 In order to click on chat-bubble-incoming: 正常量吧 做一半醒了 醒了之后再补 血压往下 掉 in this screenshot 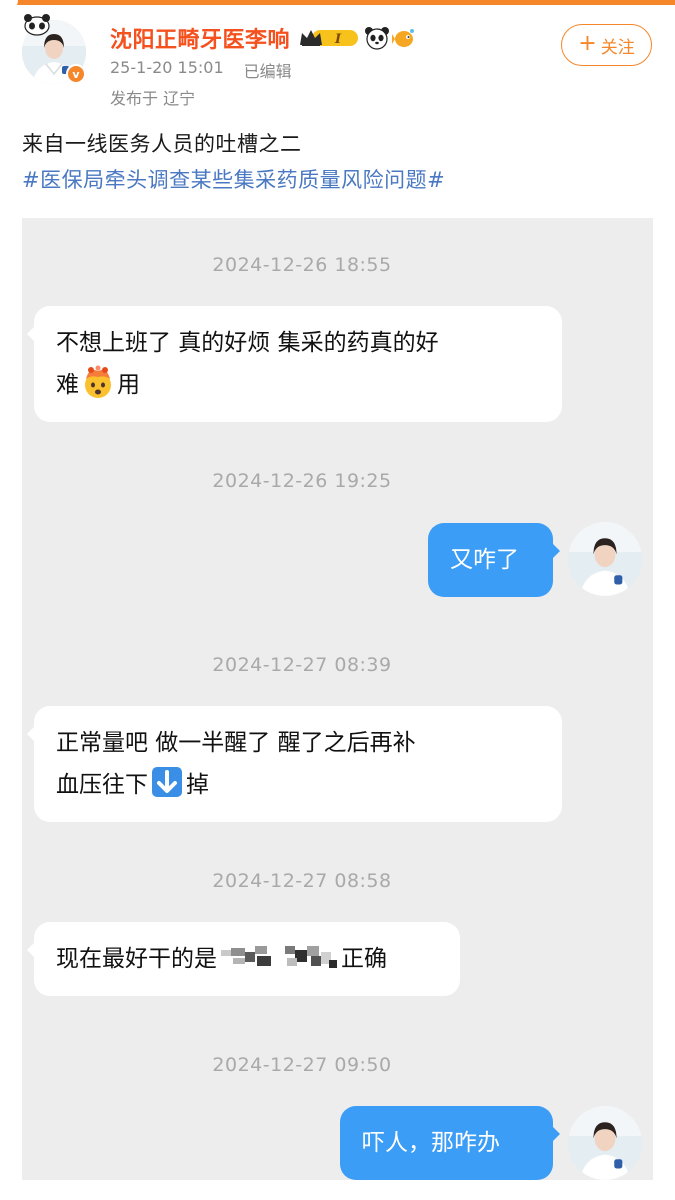, I will do `click(294, 764)`.